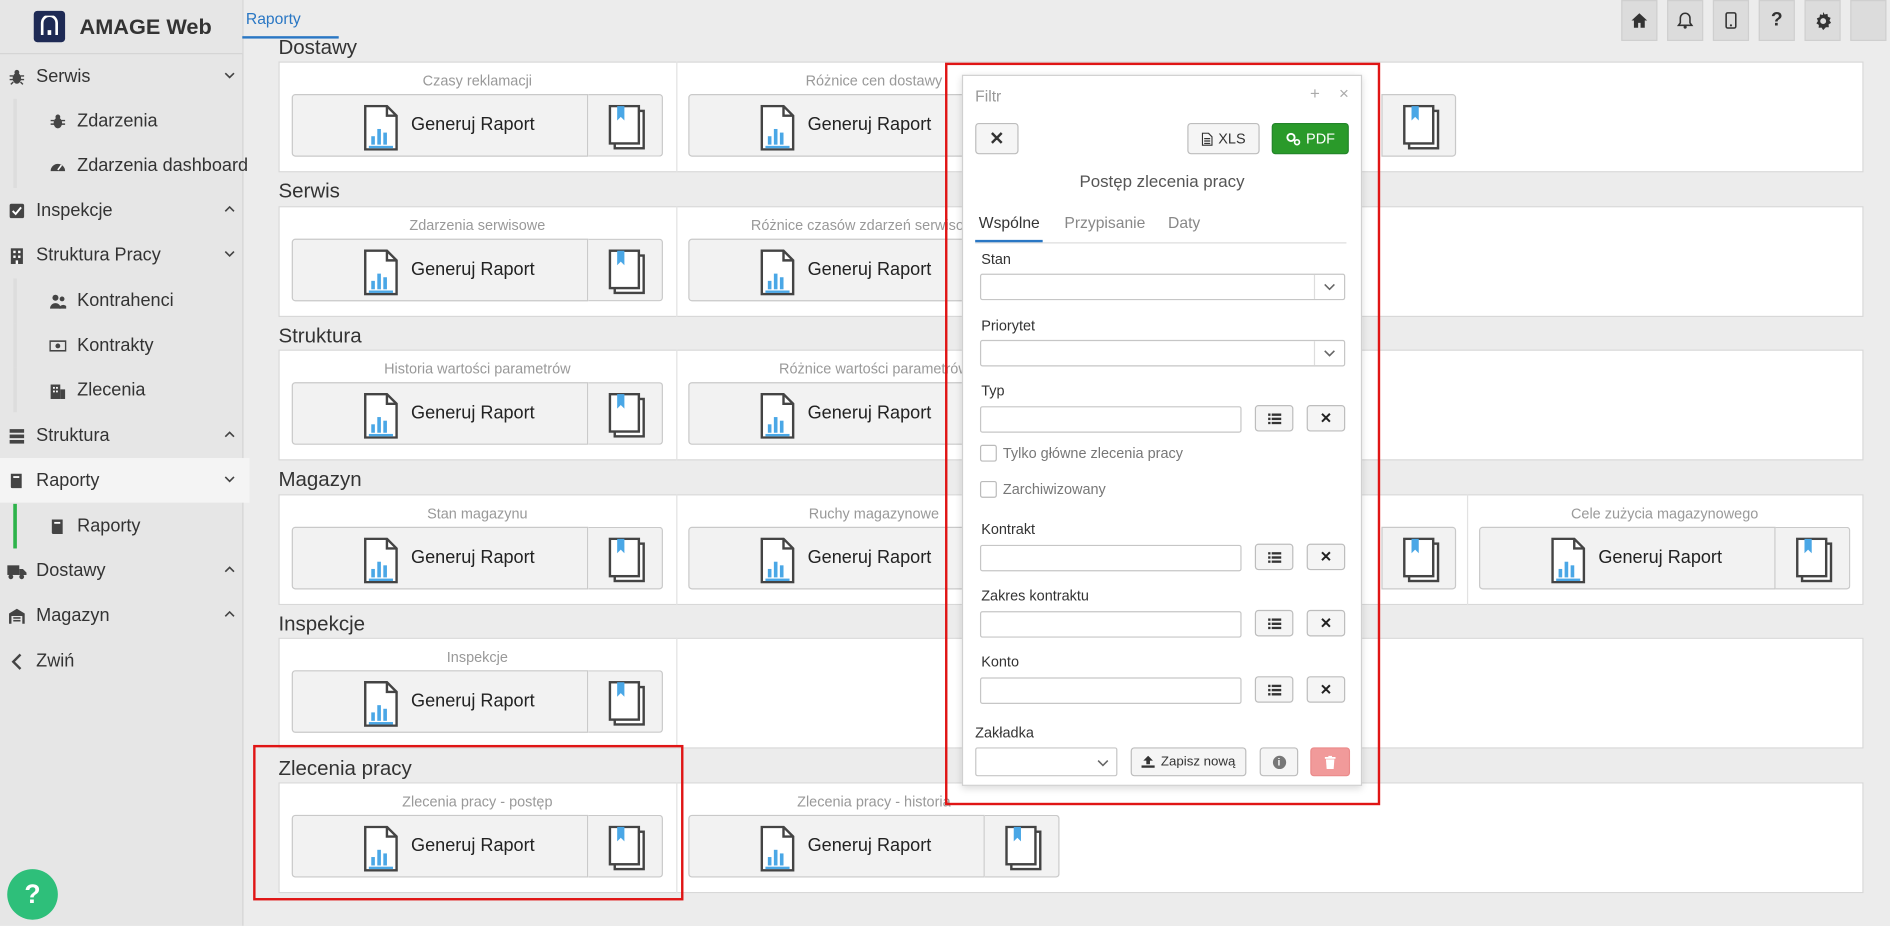 The image size is (1890, 926). What do you see at coordinates (125, 570) in the screenshot?
I see `sidebar-item-dostawy: Dostawy` at bounding box center [125, 570].